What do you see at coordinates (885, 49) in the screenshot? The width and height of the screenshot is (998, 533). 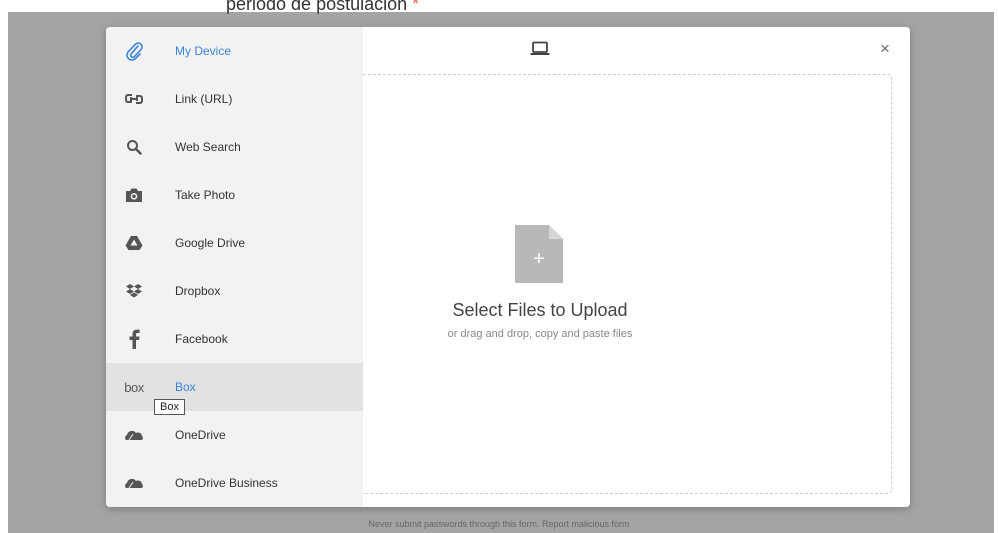 I see `close-button: ×` at bounding box center [885, 49].